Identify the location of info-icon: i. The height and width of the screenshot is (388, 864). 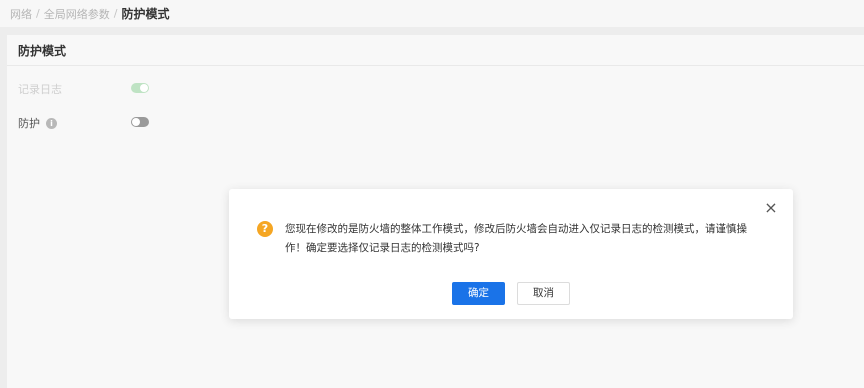
(51, 123).